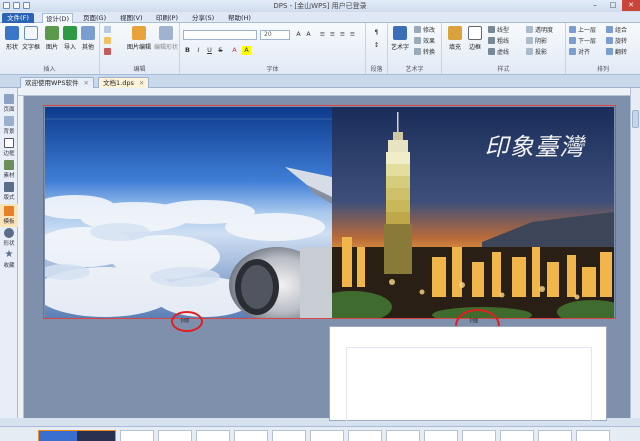  What do you see at coordinates (475, 33) in the screenshot?
I see `border-style-icon` at bounding box center [475, 33].